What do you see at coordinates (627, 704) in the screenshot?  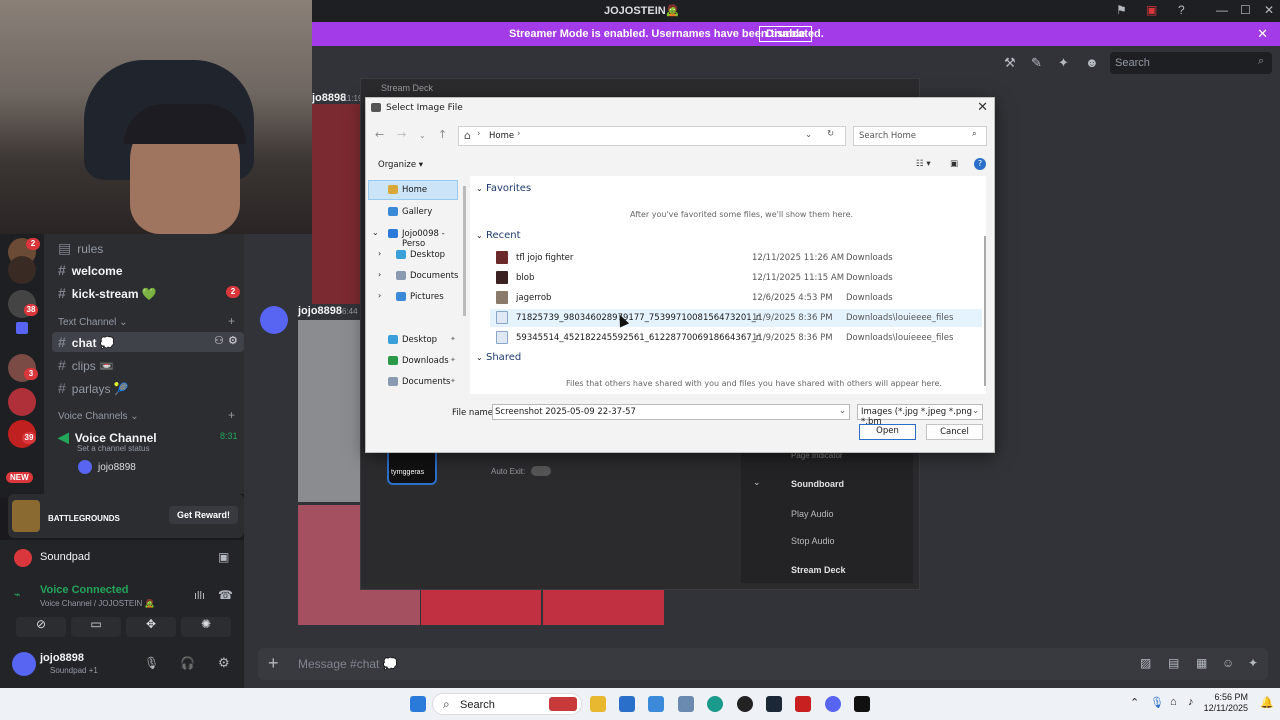 I see `store-icon` at bounding box center [627, 704].